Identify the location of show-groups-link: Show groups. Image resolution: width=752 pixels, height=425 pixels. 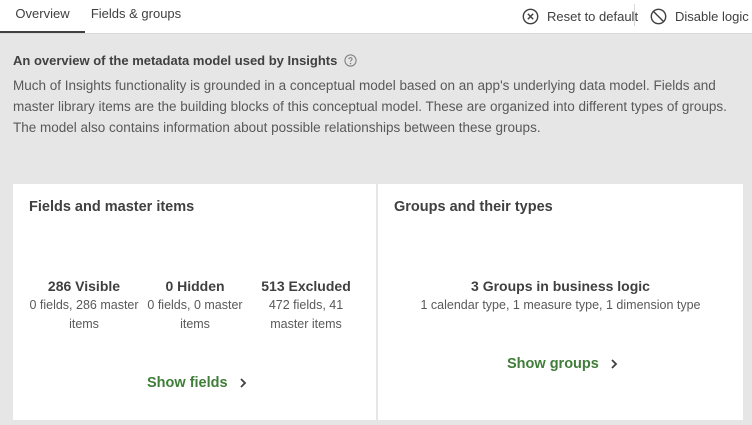
(563, 364).